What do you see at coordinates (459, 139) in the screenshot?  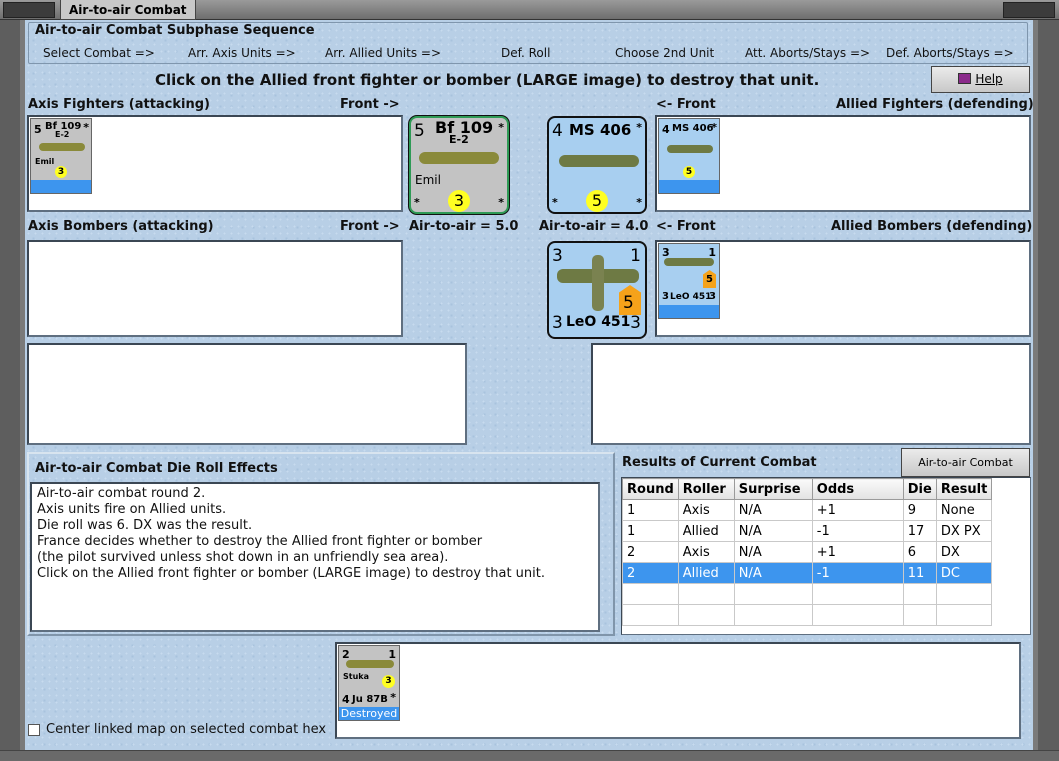 I see `unit-variant: E-2` at bounding box center [459, 139].